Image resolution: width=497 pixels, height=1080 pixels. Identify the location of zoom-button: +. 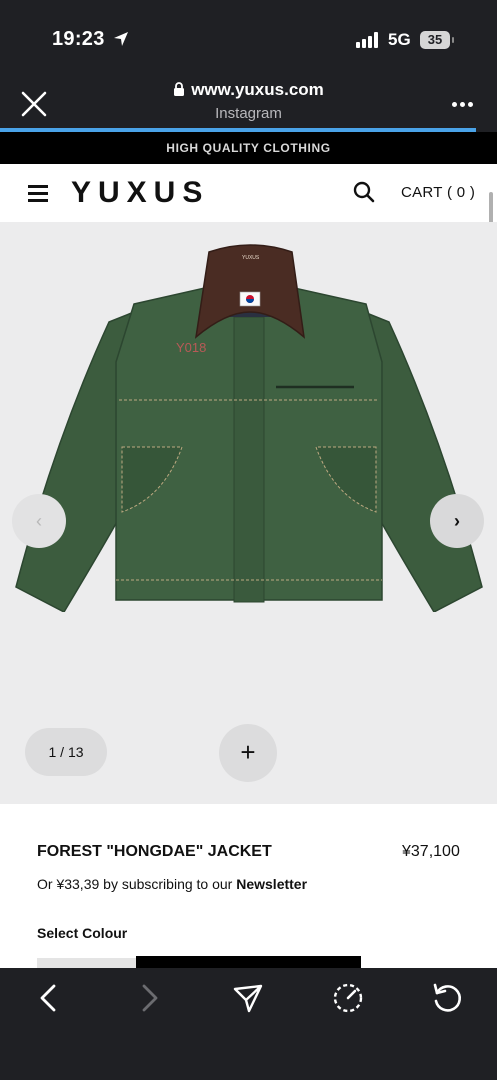
(248, 753).